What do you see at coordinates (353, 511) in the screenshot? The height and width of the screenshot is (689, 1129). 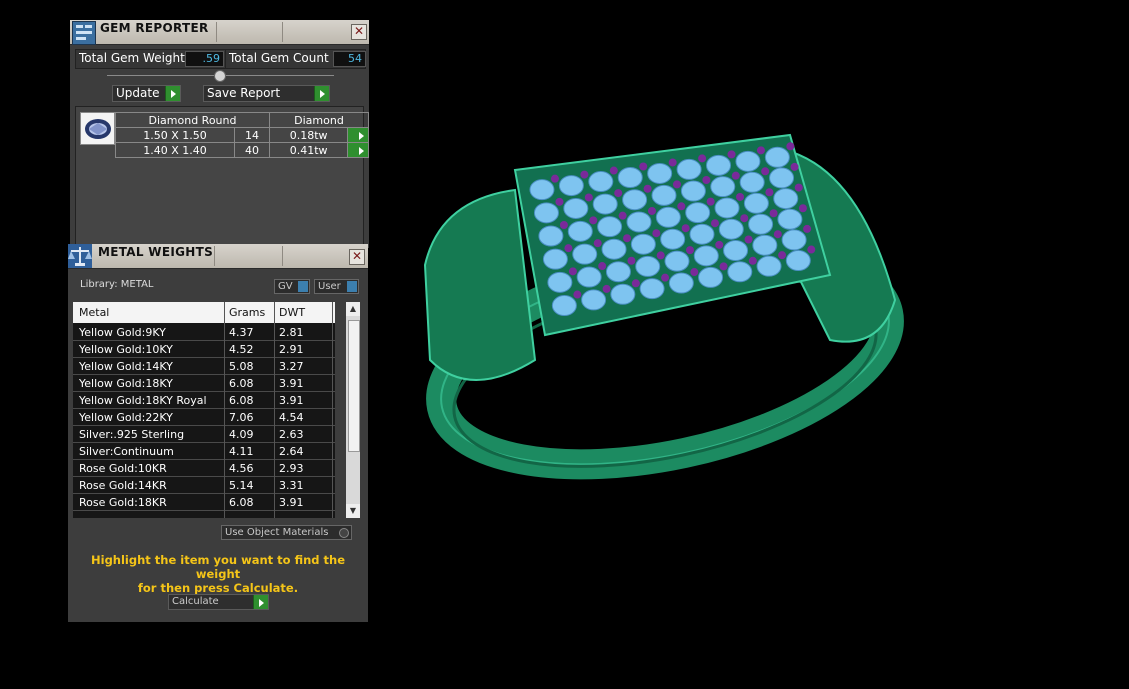 I see `scroll-down-arrow: ▼` at bounding box center [353, 511].